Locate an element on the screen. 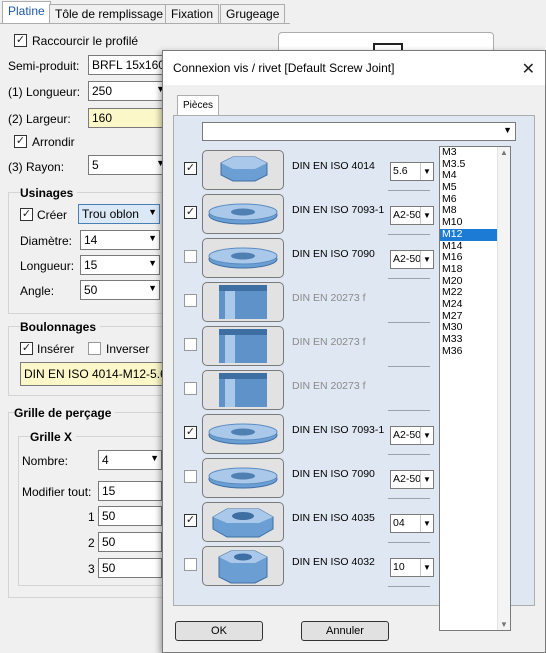 The image size is (546, 653). length-combo: 250 ▼ is located at coordinates (128, 91).